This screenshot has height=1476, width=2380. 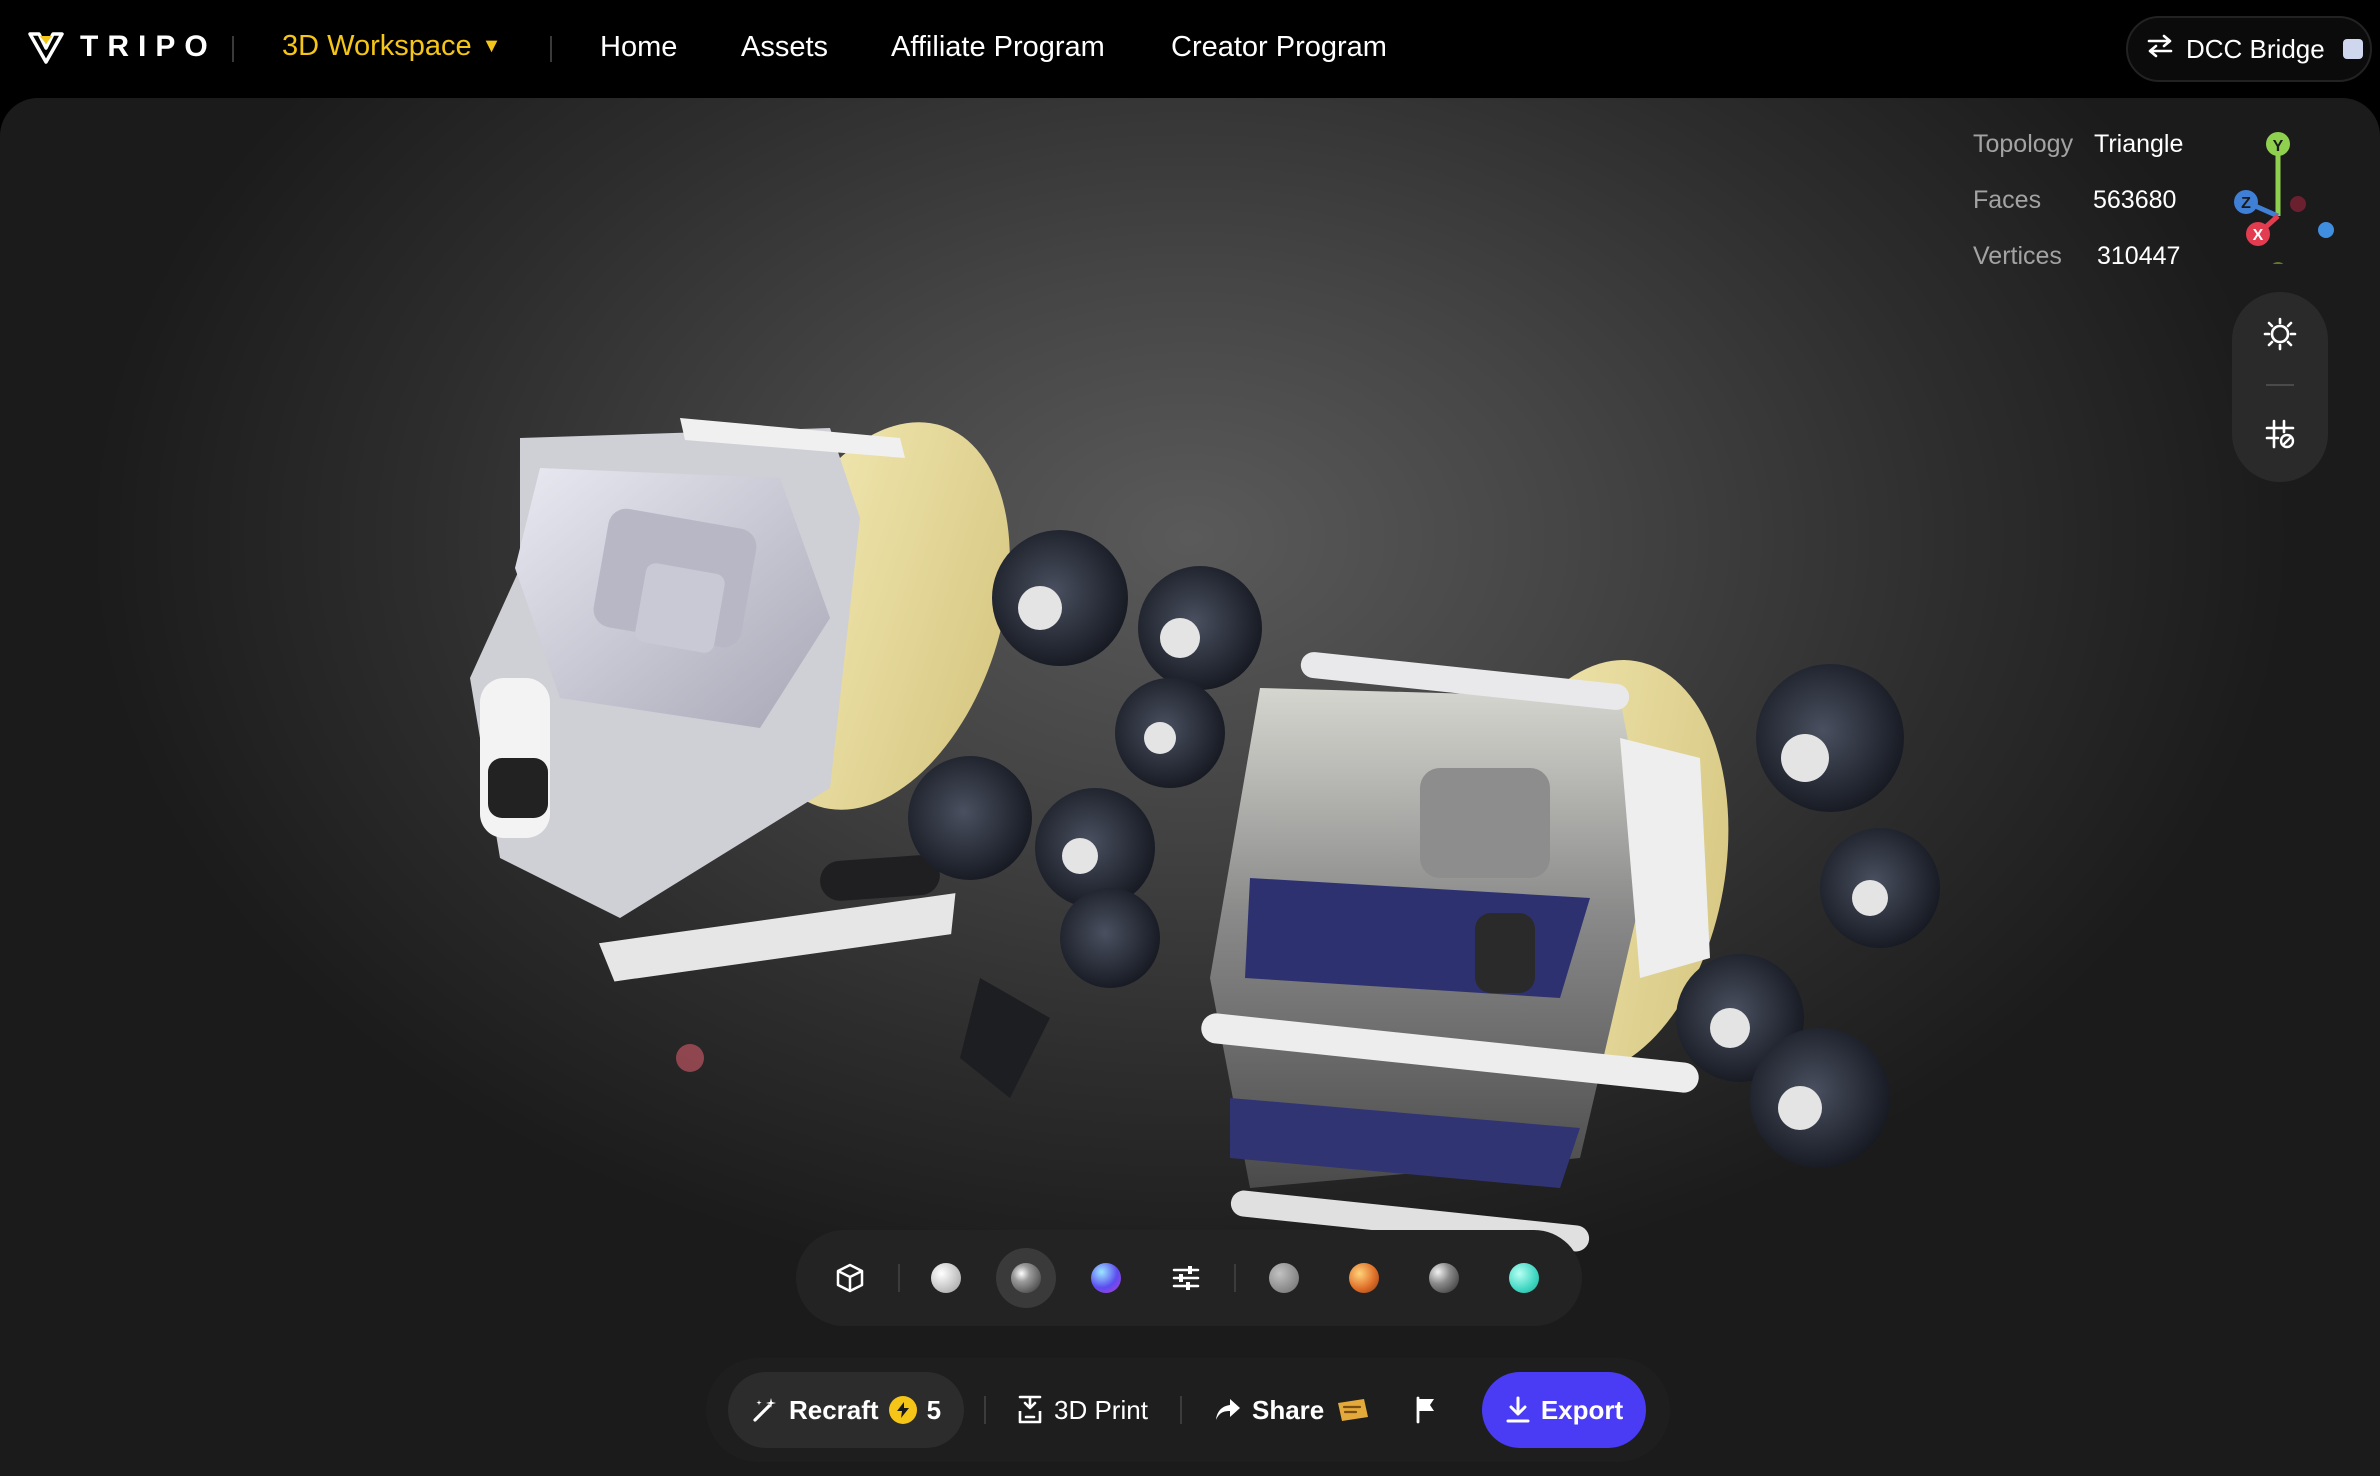 What do you see at coordinates (1188, 1410) in the screenshot?
I see `model-action-bar: Recraft 5 3D Print Share Export` at bounding box center [1188, 1410].